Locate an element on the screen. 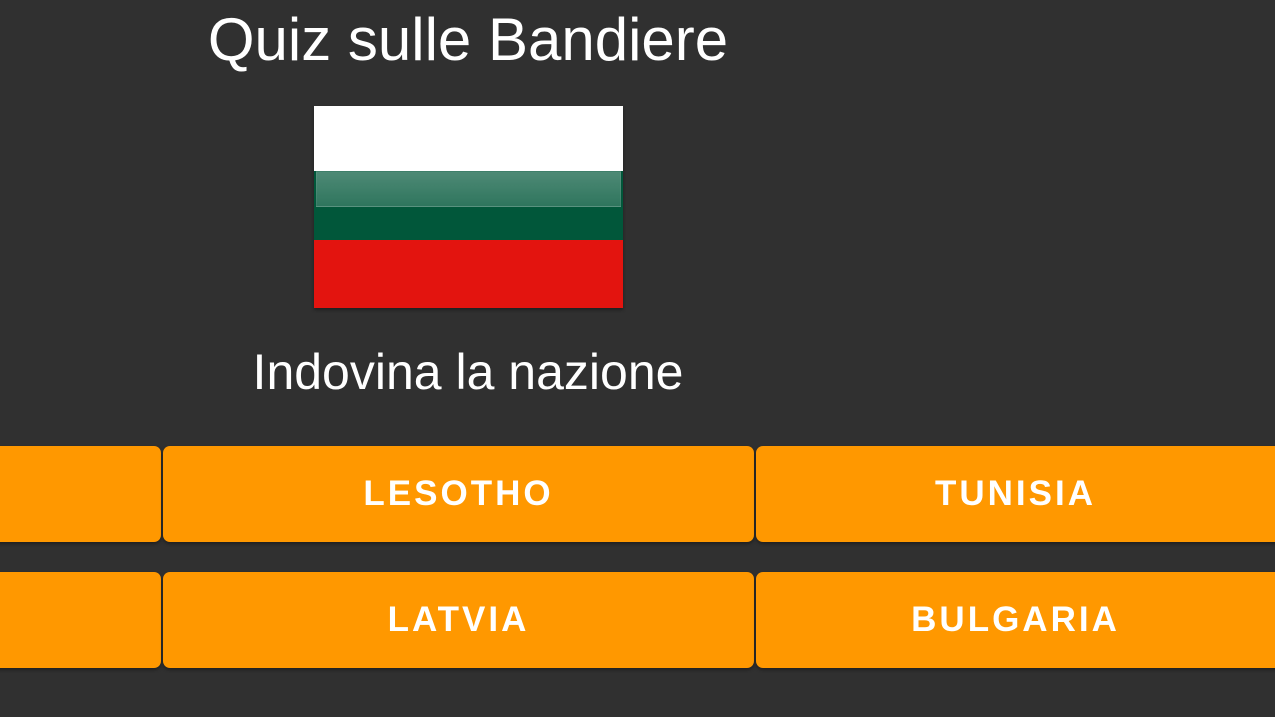  answer-button-stub-row1 is located at coordinates (80, 494).